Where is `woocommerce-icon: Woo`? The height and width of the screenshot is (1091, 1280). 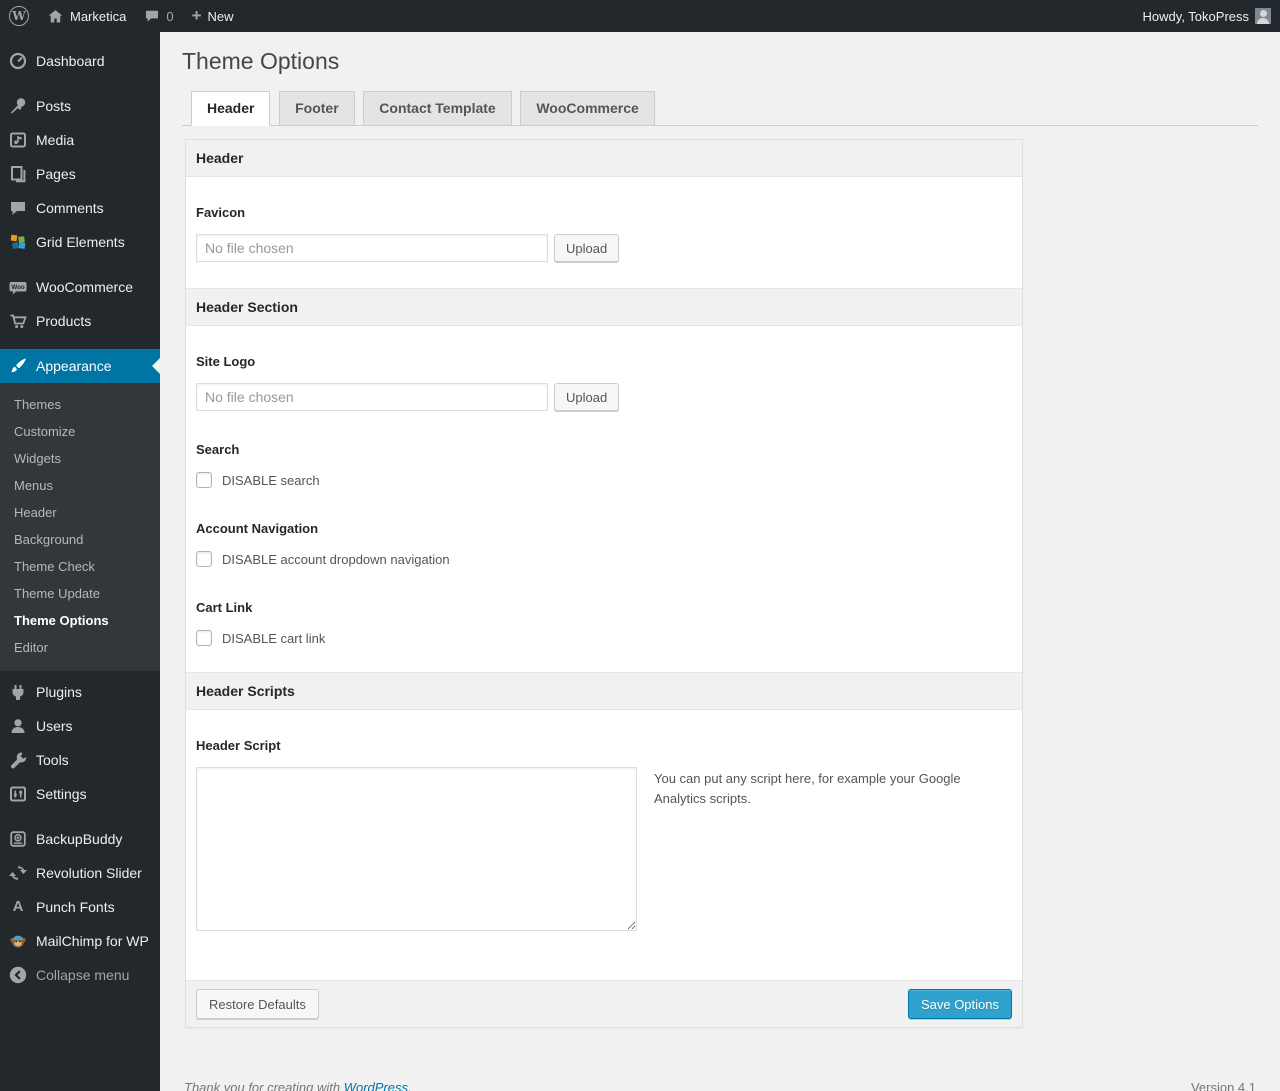
woocommerce-icon: Woo is located at coordinates (18, 287).